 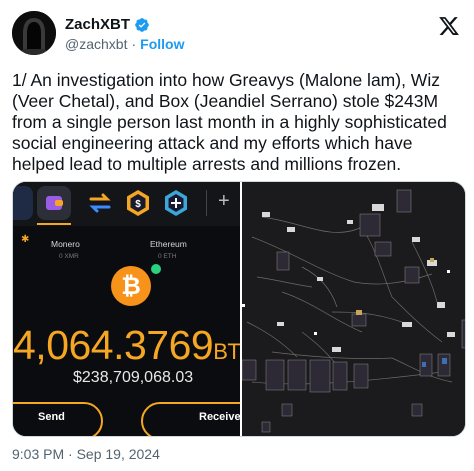 I want to click on hex-coin-icon: $, so click(x=138, y=203).